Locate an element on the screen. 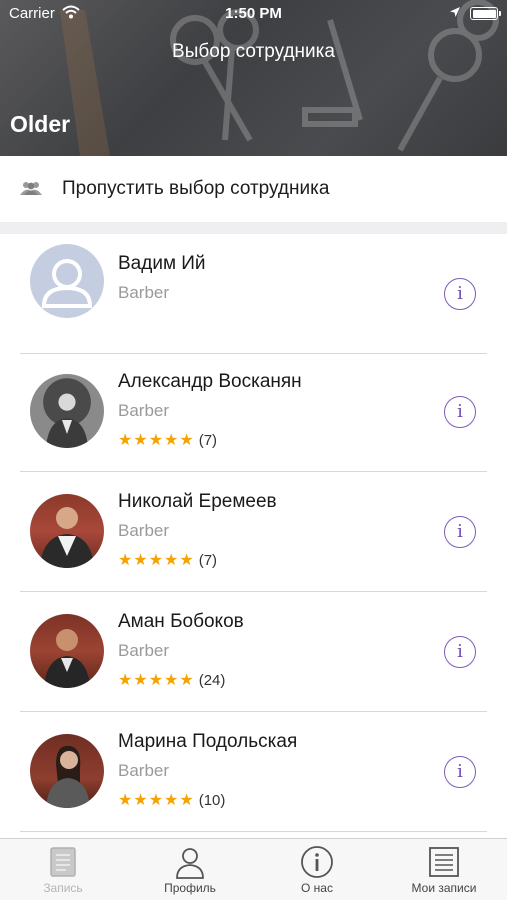  tab-label: Запись is located at coordinates (63, 888).